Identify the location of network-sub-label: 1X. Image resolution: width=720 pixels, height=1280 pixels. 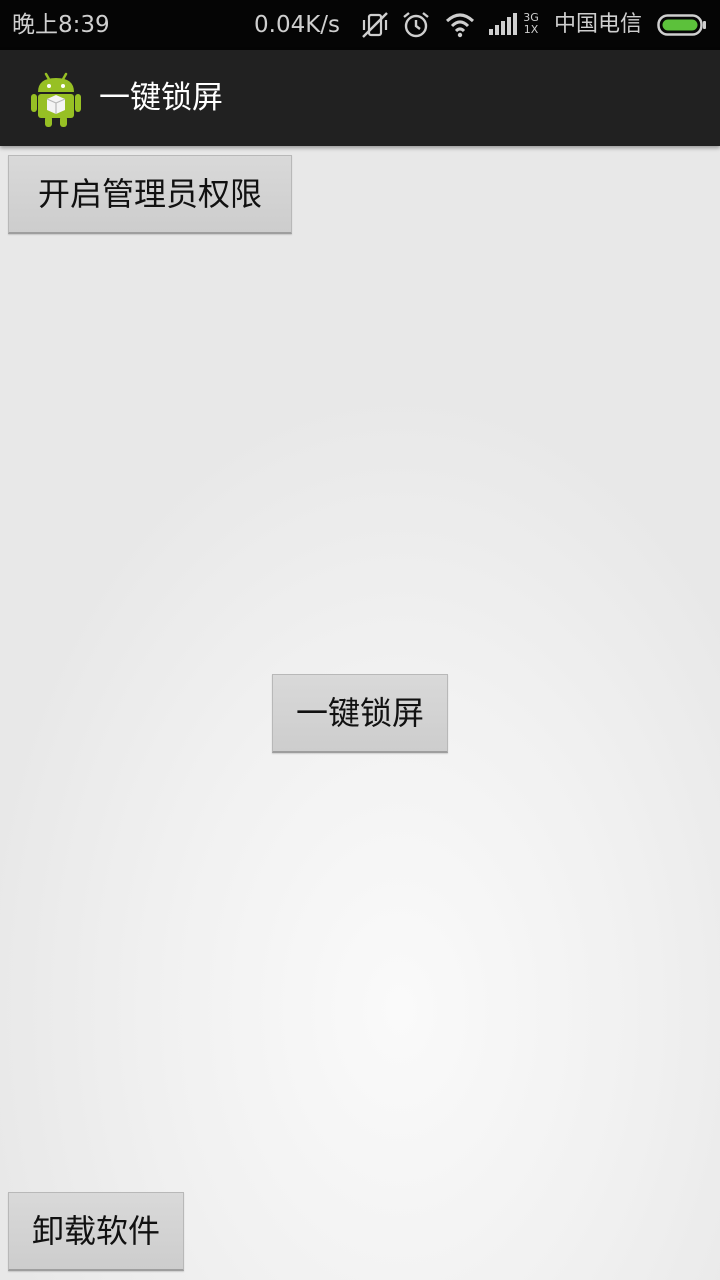
(531, 29).